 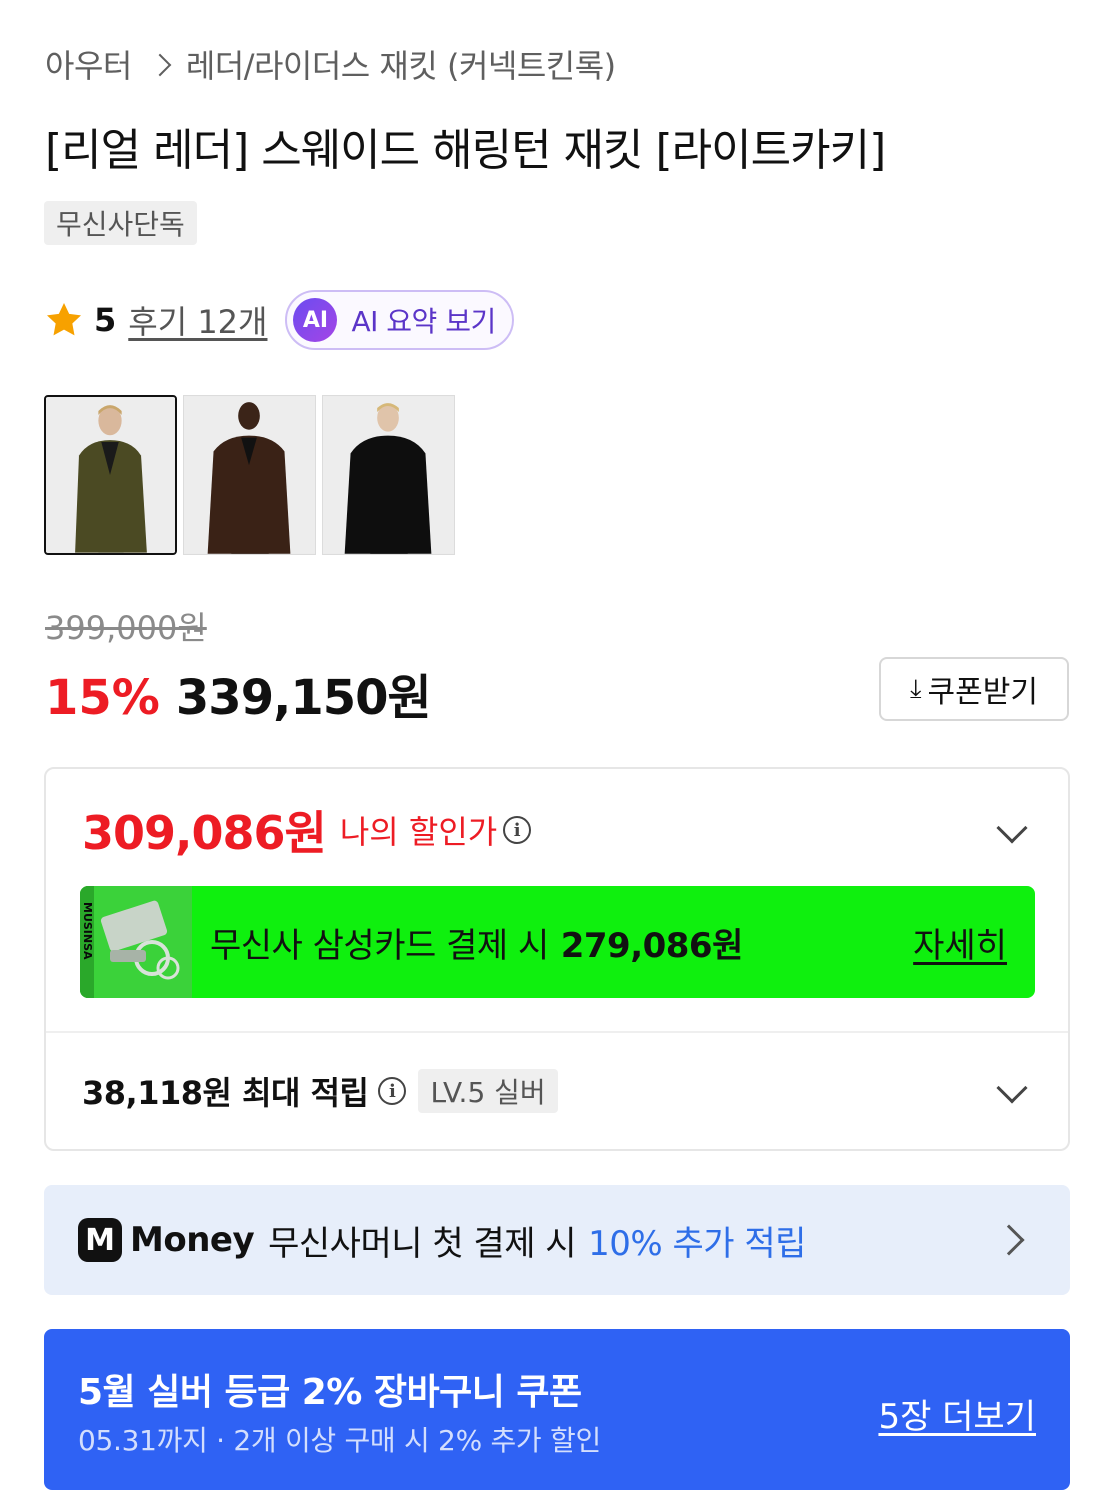 I want to click on musinsa-money-banner: M Money 무신사머니 첫 결제 시 10% 추가 적립, so click(x=557, y=1240).